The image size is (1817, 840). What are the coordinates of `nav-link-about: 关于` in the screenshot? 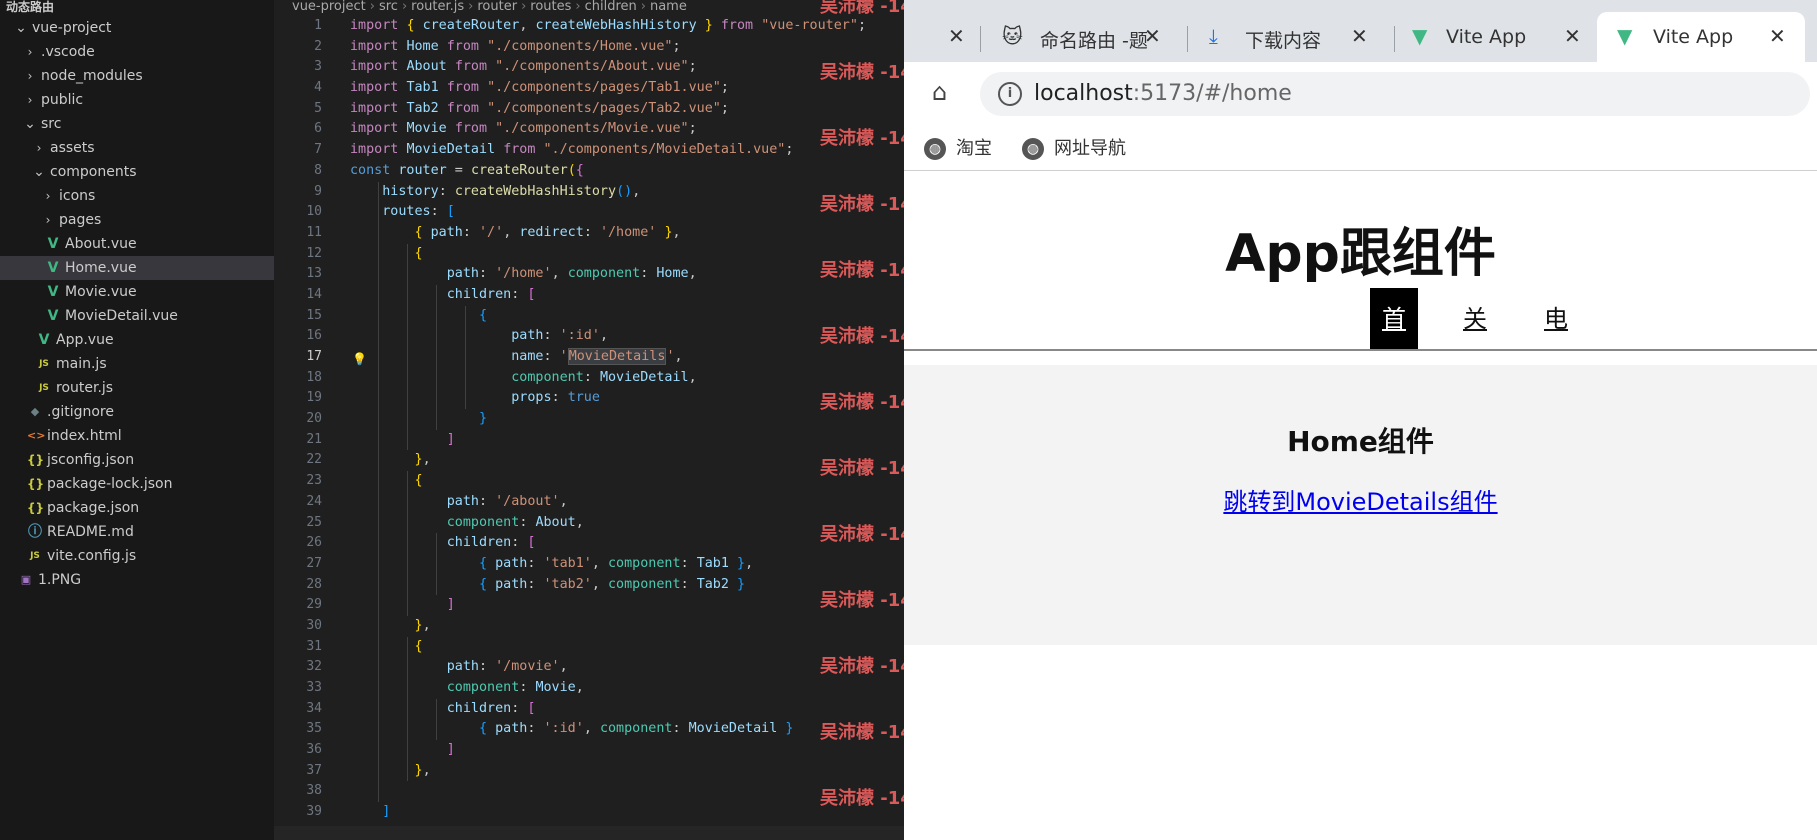 It's located at (1475, 341).